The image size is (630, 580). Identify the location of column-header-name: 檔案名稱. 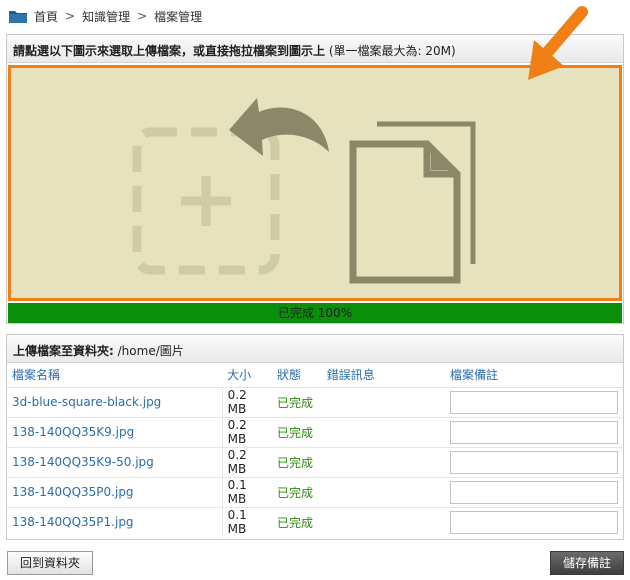
(115, 375).